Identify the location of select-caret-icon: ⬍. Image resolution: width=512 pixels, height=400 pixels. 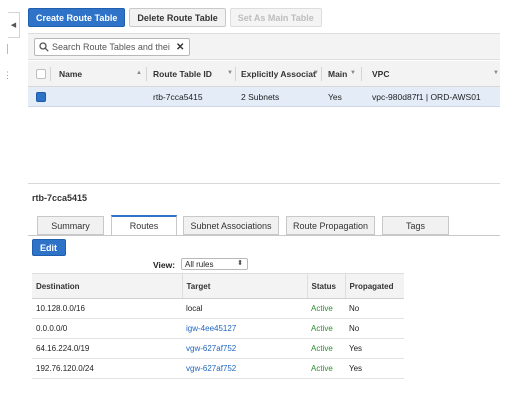
(240, 263).